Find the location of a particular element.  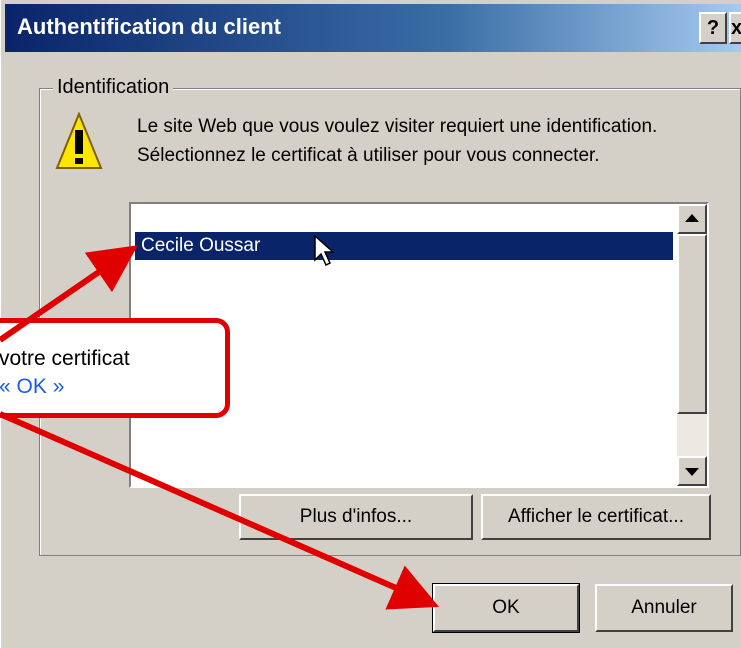

arrow-to-certificate is located at coordinates (69, 294).